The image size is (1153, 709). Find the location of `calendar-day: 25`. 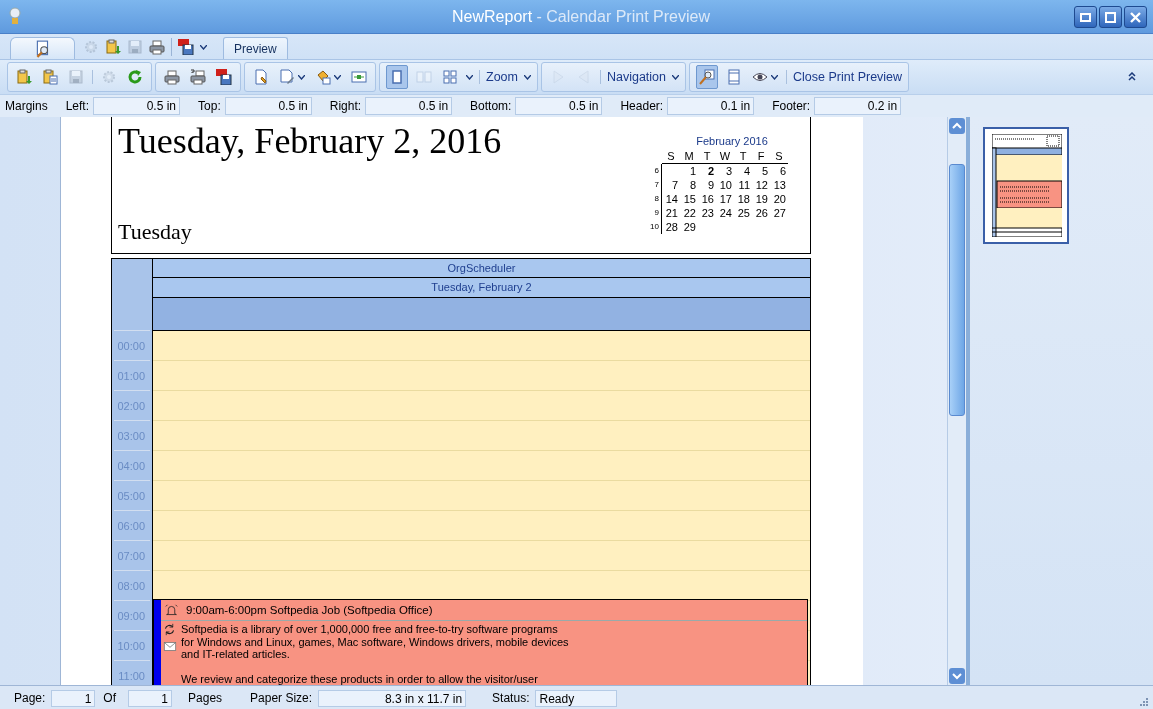

calendar-day: 25 is located at coordinates (743, 213).